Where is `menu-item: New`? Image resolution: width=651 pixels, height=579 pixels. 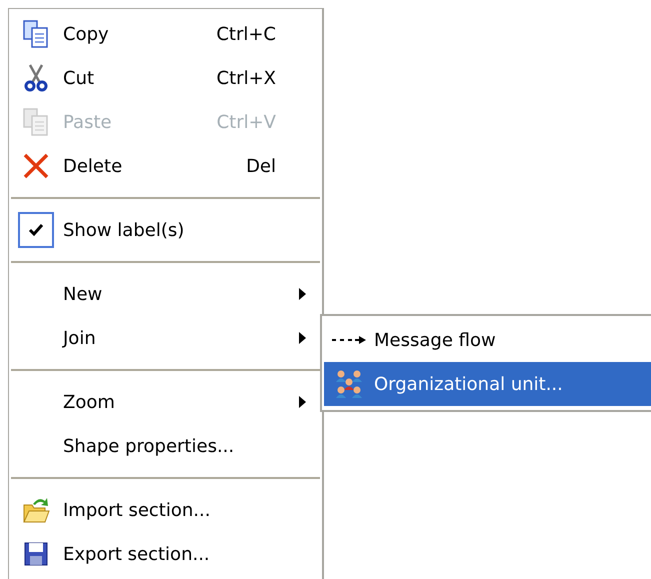 menu-item: New is located at coordinates (82, 294).